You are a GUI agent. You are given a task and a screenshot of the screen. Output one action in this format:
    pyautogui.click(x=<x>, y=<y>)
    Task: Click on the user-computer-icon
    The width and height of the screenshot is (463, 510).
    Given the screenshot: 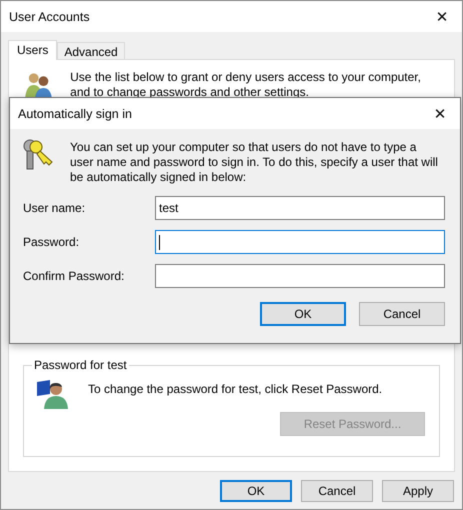 What is the action you would take?
    pyautogui.click(x=53, y=394)
    